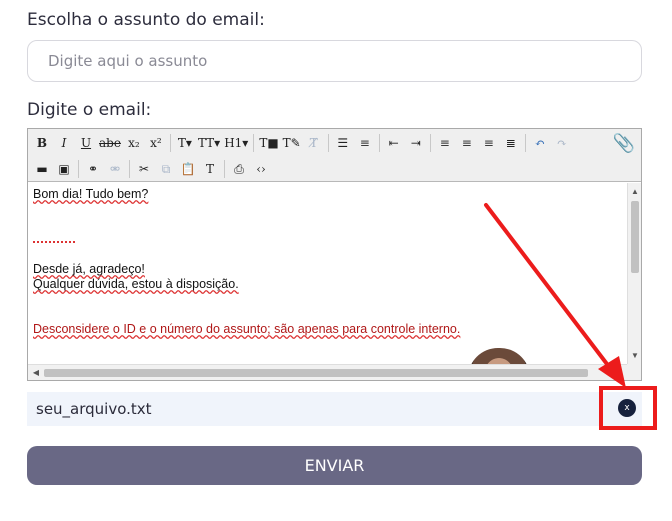  I want to click on copy-button: ⧉, so click(166, 169).